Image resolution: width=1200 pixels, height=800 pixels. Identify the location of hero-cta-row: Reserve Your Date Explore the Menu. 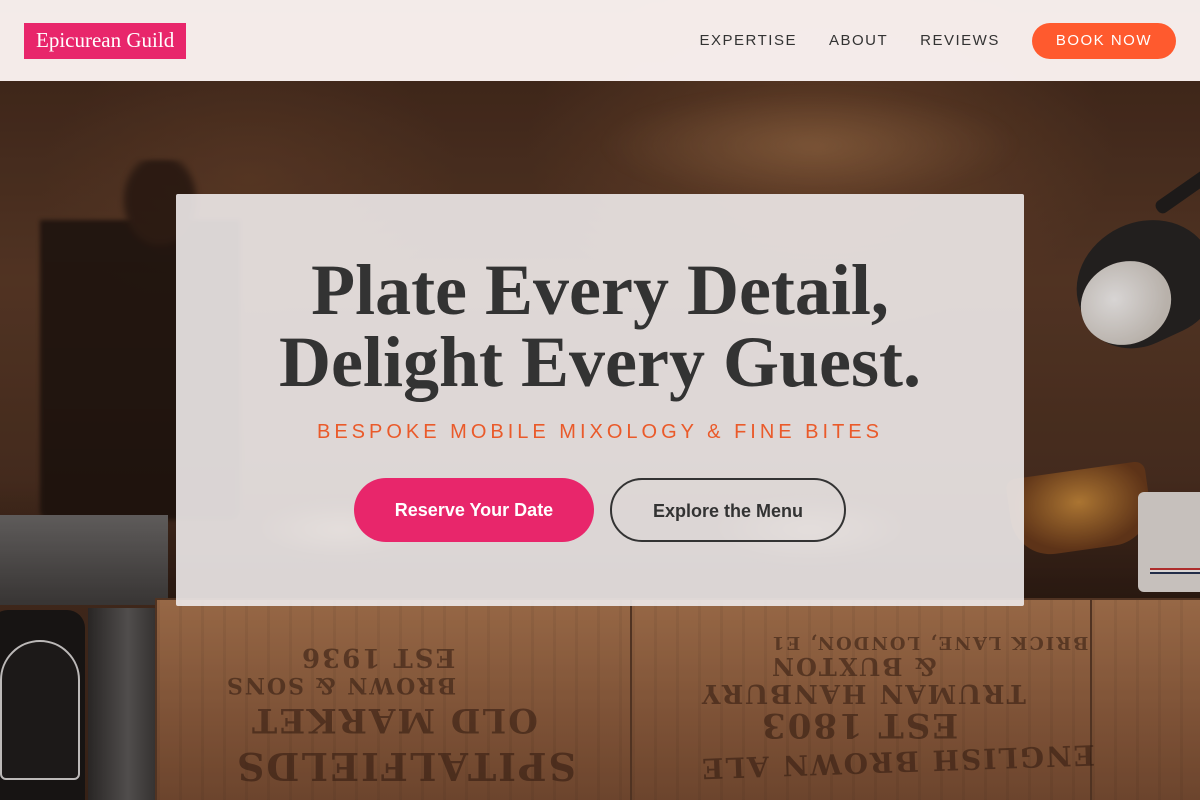
(604, 510).